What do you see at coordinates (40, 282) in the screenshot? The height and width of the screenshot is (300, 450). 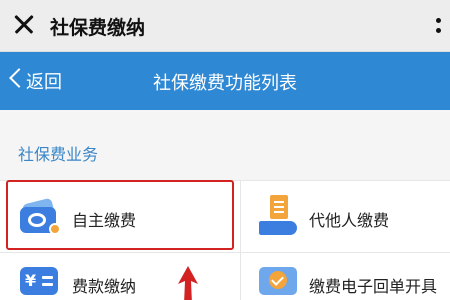 I see `yen-card-icon: ¥` at bounding box center [40, 282].